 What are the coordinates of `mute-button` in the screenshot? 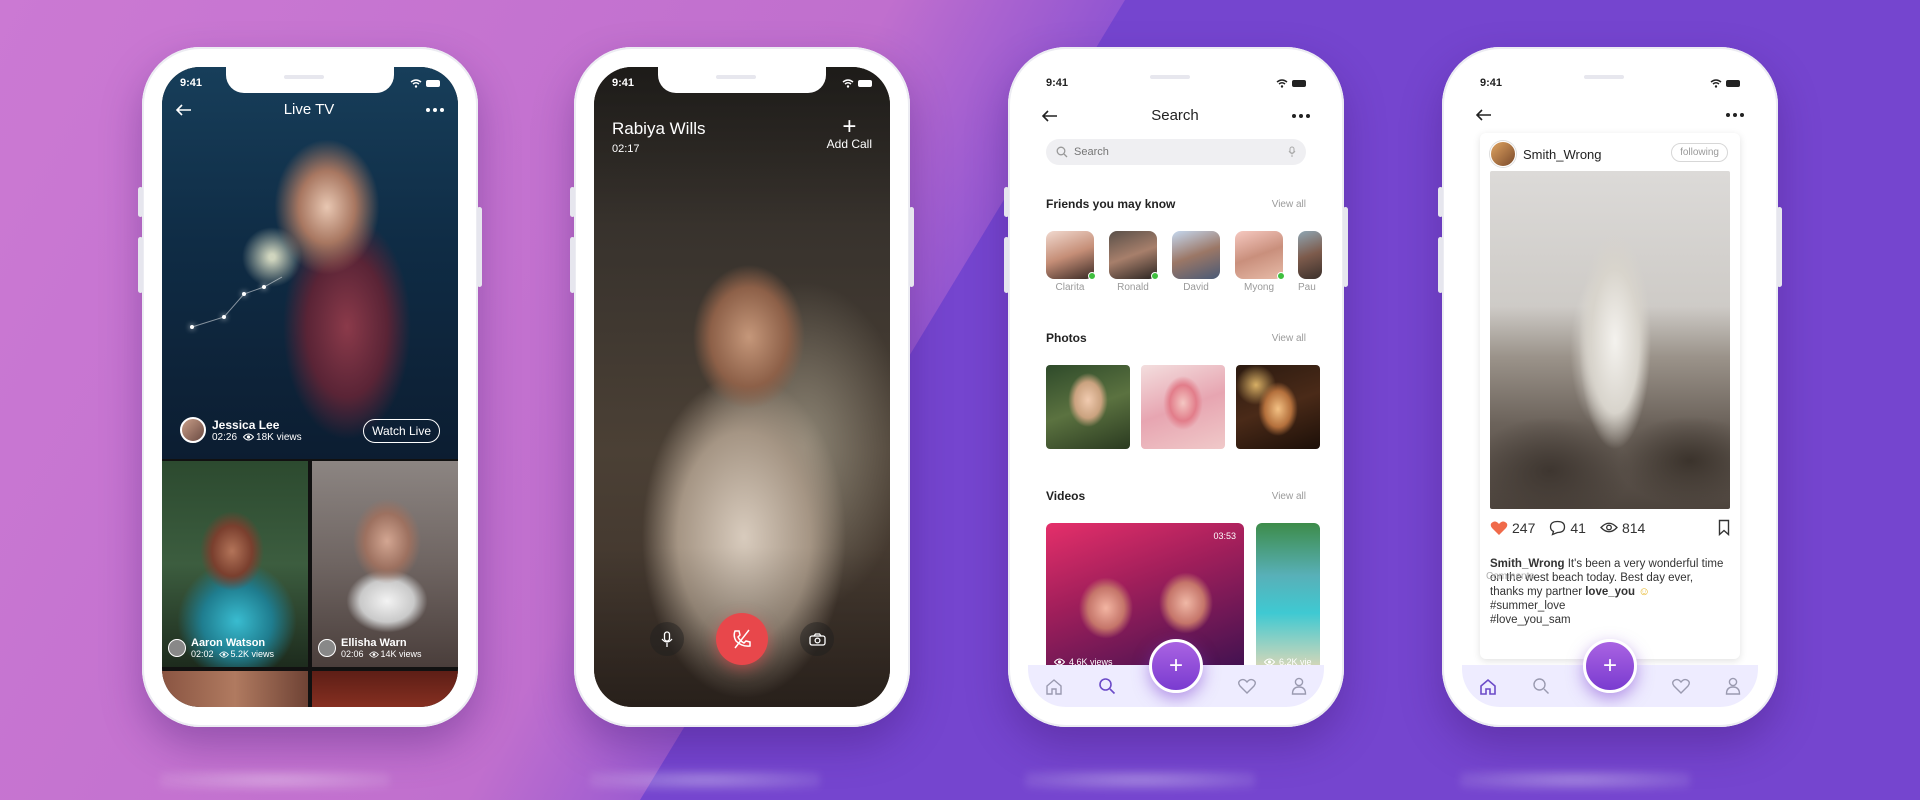 It's located at (667, 639).